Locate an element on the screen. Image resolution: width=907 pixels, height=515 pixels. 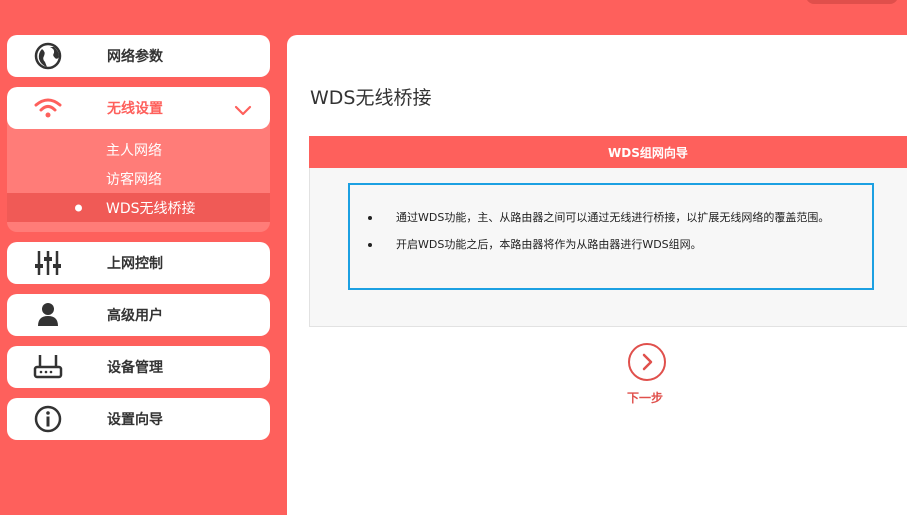
menu-setup-wizard: 设置向导 is located at coordinates (138, 419).